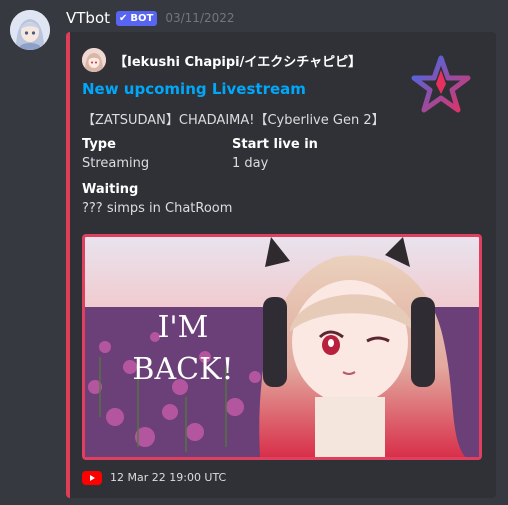  Describe the element at coordinates (92, 477) in the screenshot. I see `youtube-icon` at that location.